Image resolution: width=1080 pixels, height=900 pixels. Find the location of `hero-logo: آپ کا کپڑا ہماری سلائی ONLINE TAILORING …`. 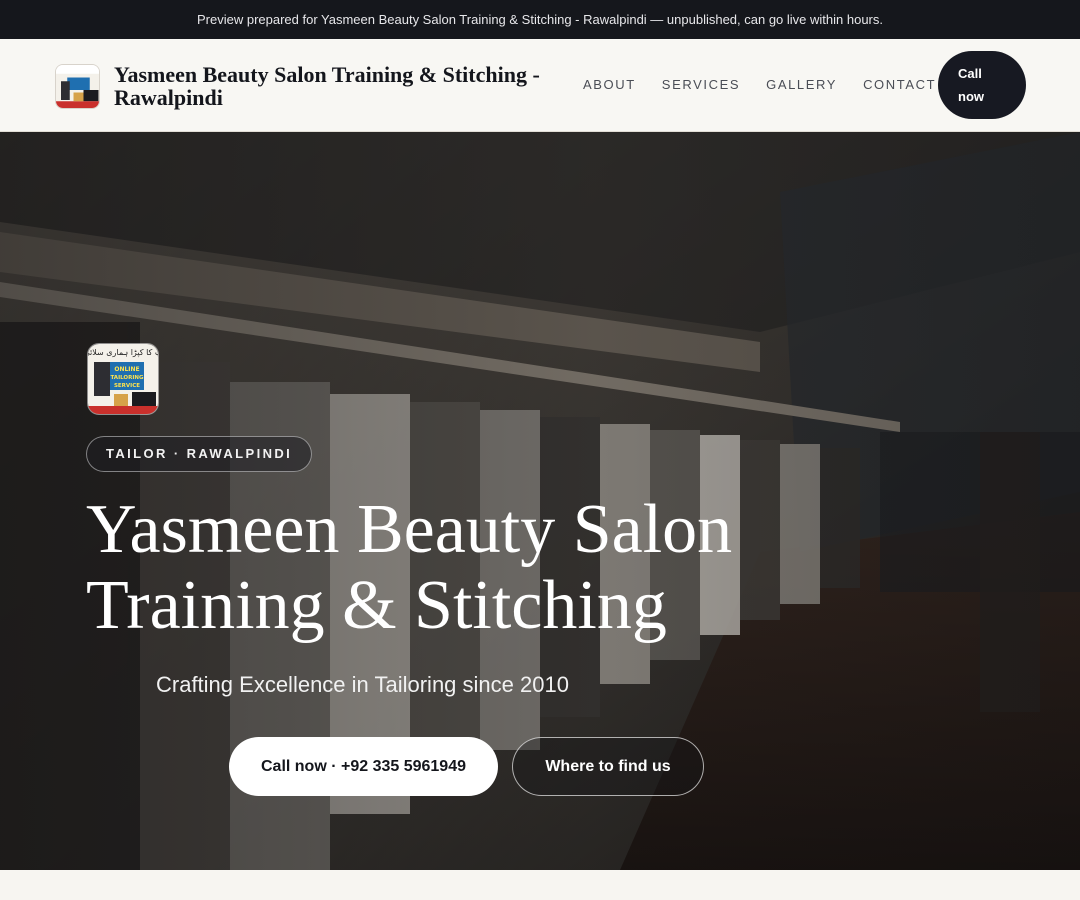

hero-logo: آپ کا کپڑا ہماری سلائی ONLINE TAILORING … is located at coordinates (123, 379).